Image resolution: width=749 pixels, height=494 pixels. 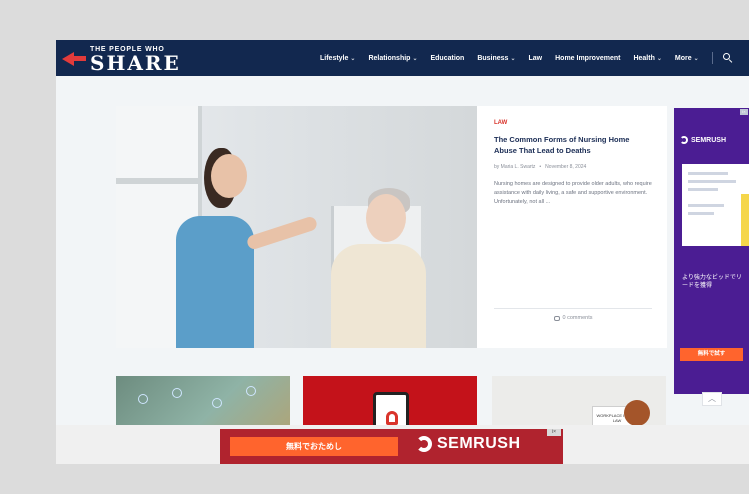 I want to click on post-author: by Maria L. Swartz, so click(x=514, y=167).